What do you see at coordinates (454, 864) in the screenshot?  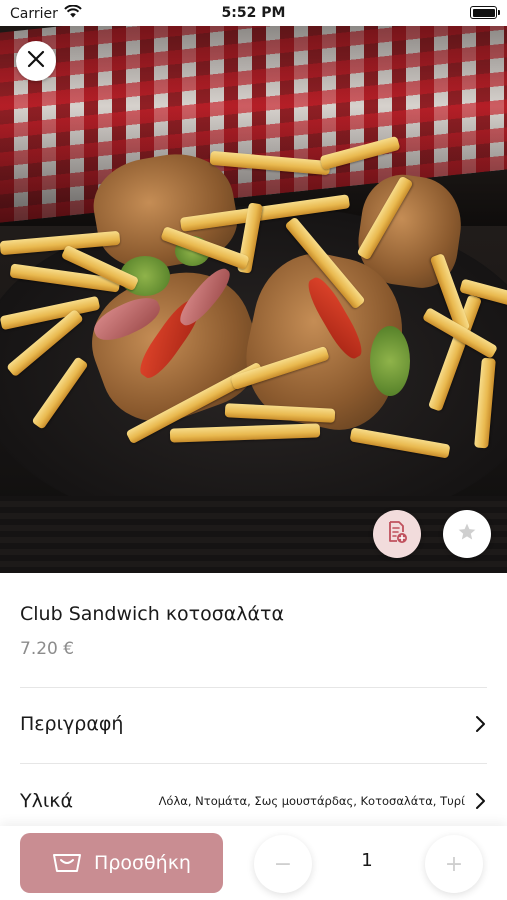 I see `increase-quantity-button: +` at bounding box center [454, 864].